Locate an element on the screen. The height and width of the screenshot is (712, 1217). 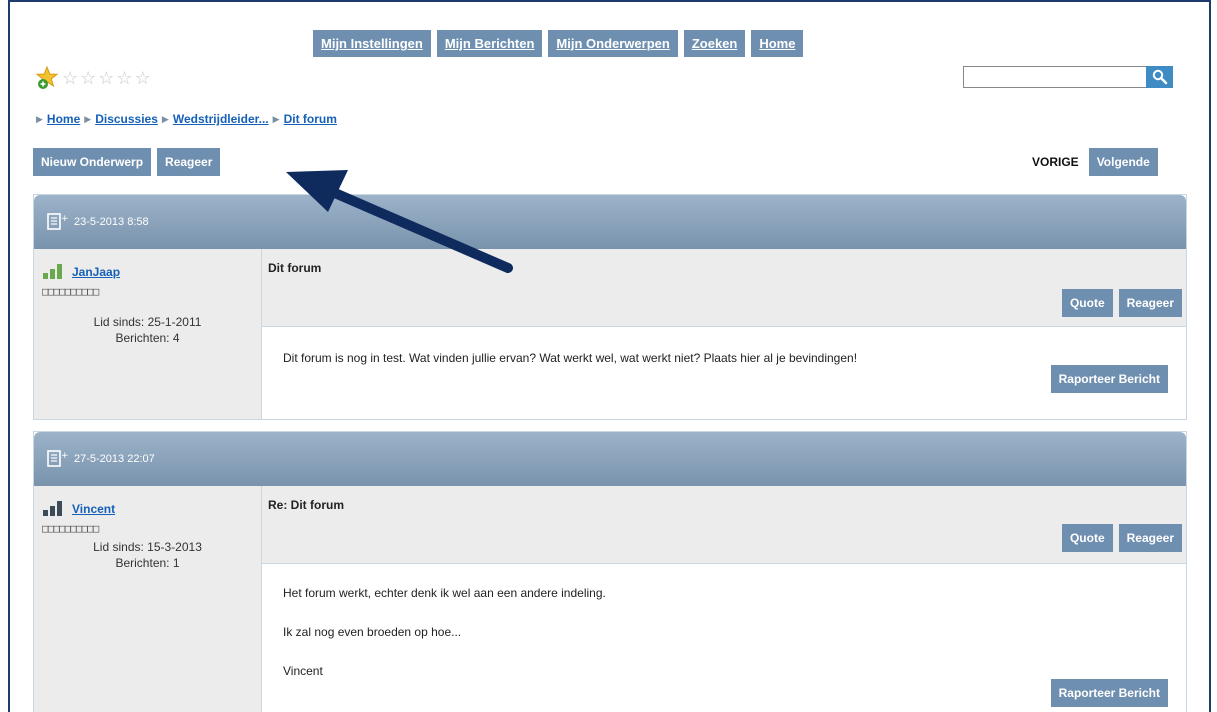
add-rating-star-icon is located at coordinates (48, 78).